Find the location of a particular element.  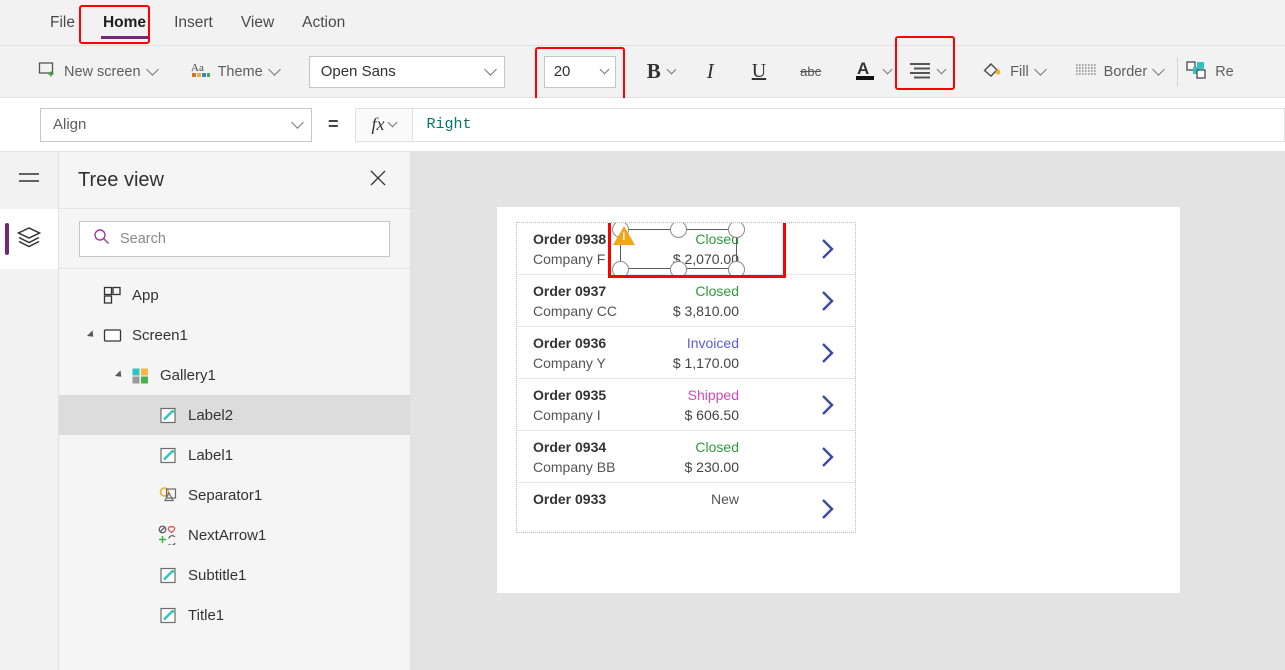

tree-node-label1: Label1 is located at coordinates (234, 455).